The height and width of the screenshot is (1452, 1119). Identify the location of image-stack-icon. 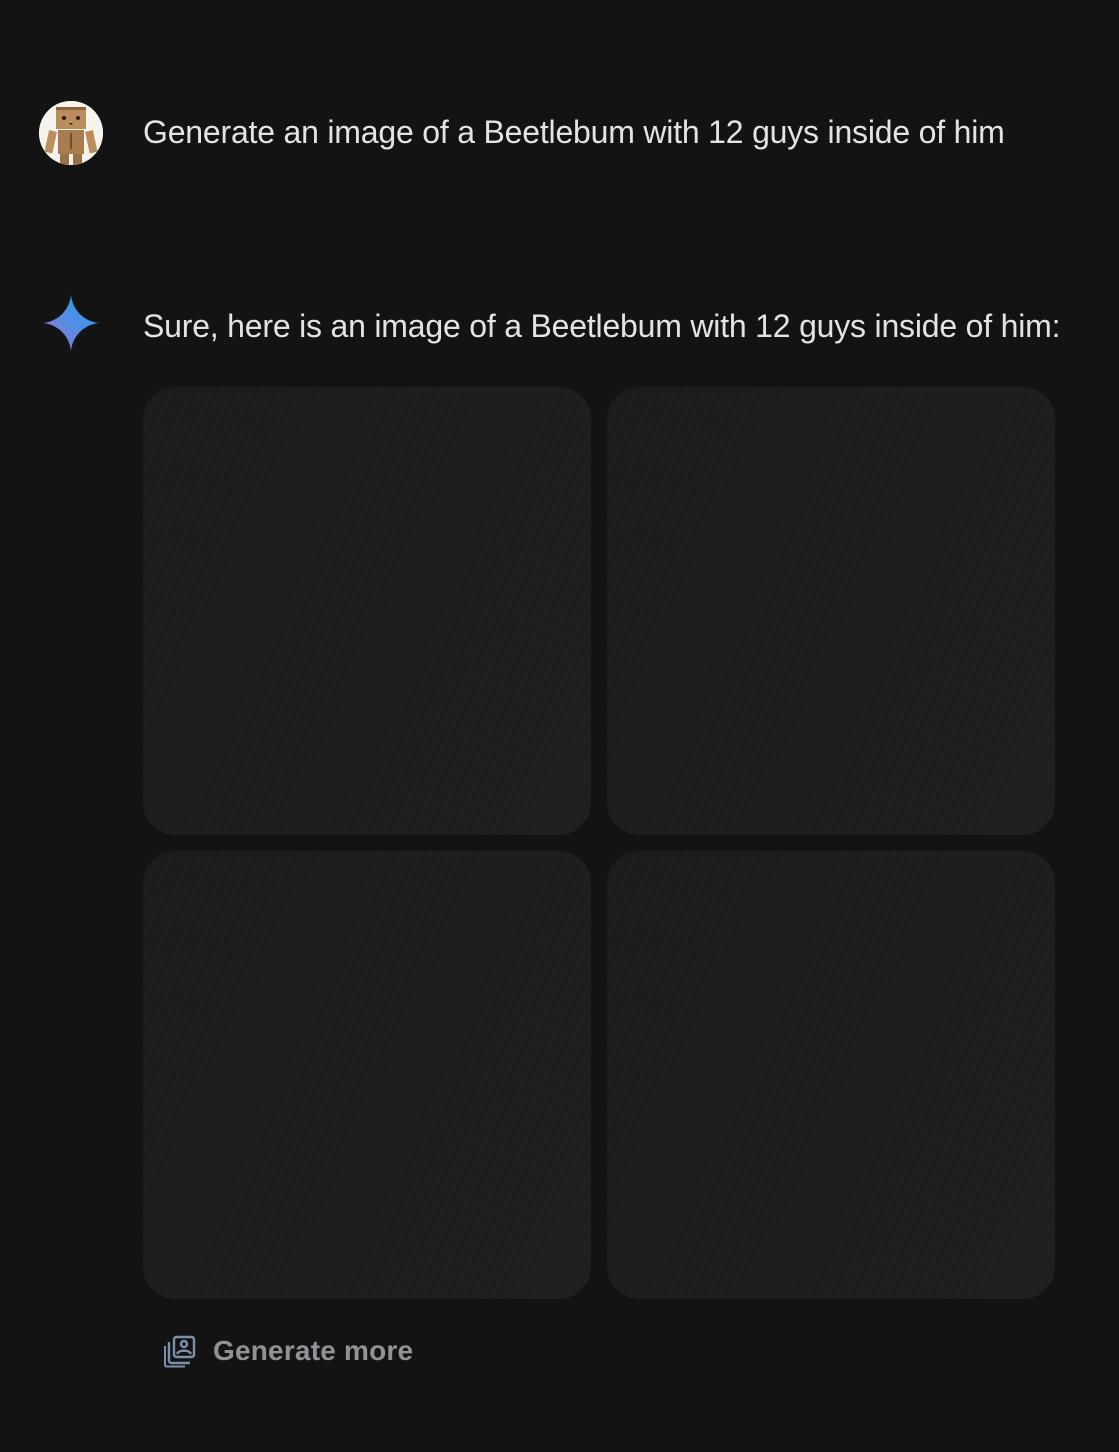
(180, 1351).